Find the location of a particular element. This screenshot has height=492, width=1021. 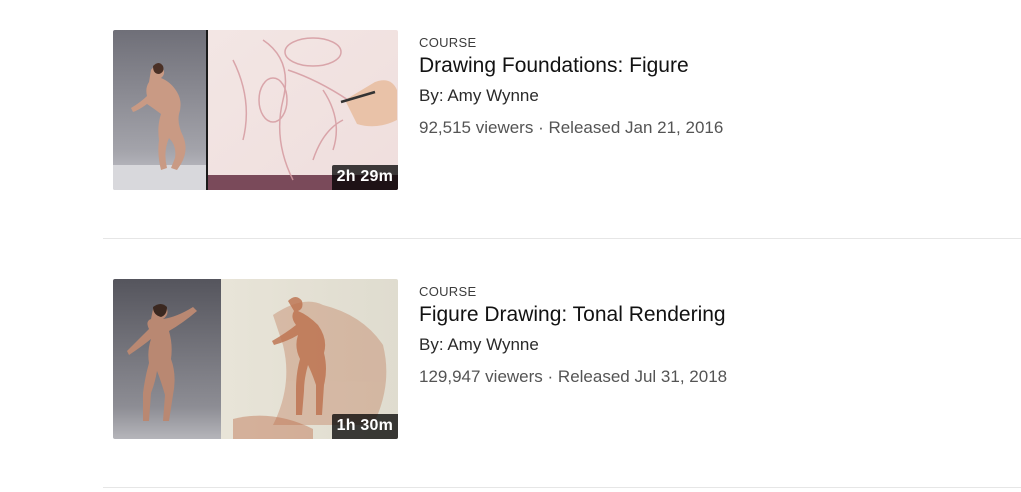

course-title-link: Figure Drawing: Tonal Rendering is located at coordinates (573, 315).